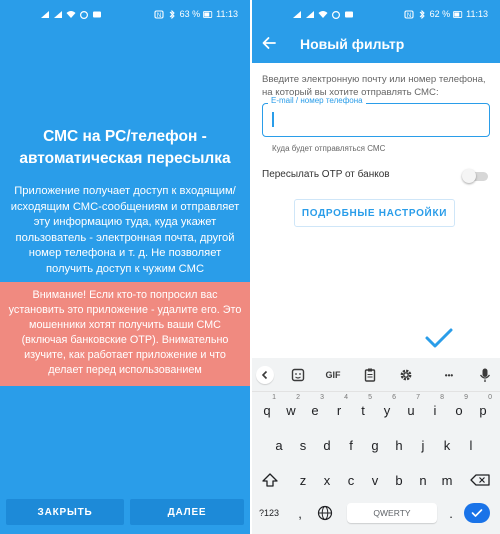 The image size is (500, 534). Describe the element at coordinates (447, 480) in the screenshot. I see `key-m: m` at that location.